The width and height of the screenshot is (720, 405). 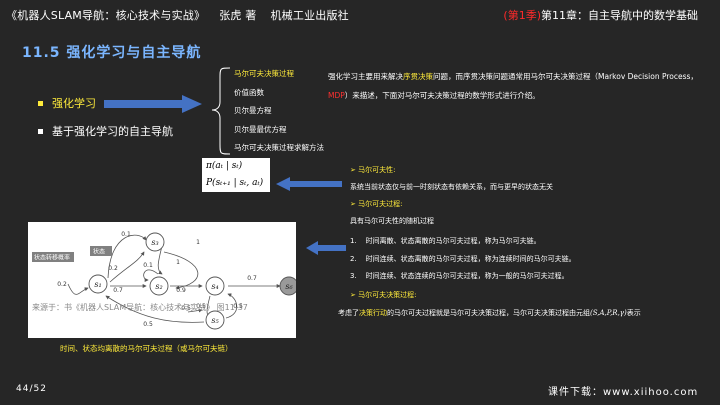 I want to click on book-title: 《机器人SLAM导航：核心技术与实战》, so click(x=106, y=15).